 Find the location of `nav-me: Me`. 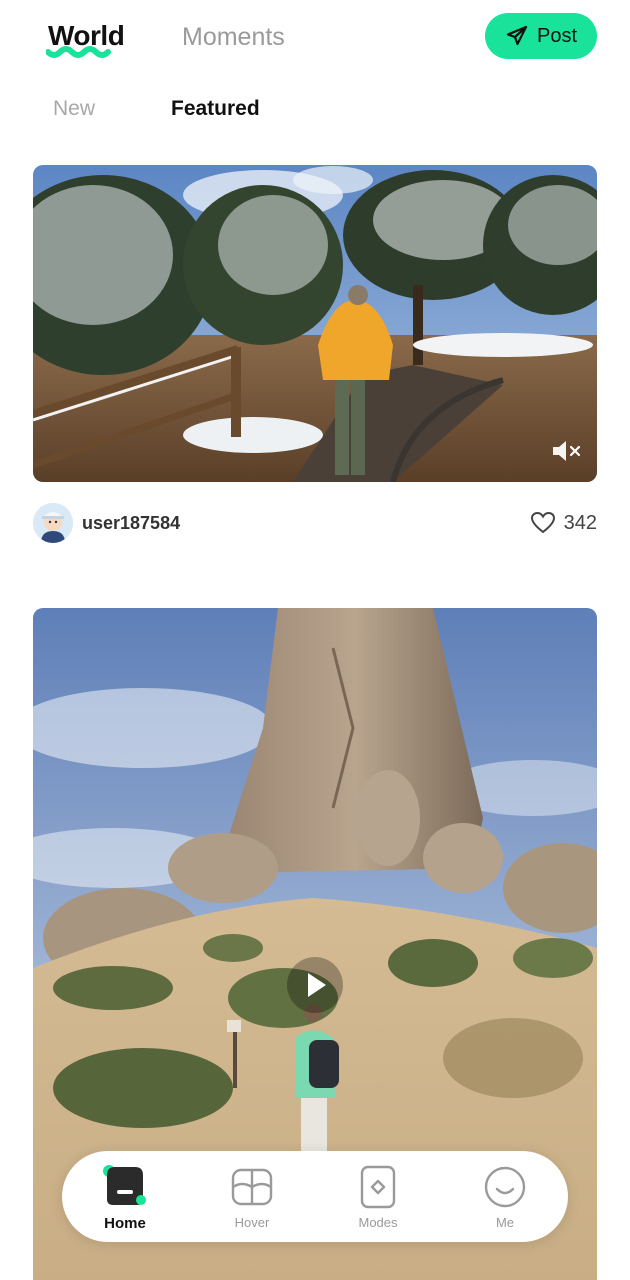

nav-me: Me is located at coordinates (505, 1197).